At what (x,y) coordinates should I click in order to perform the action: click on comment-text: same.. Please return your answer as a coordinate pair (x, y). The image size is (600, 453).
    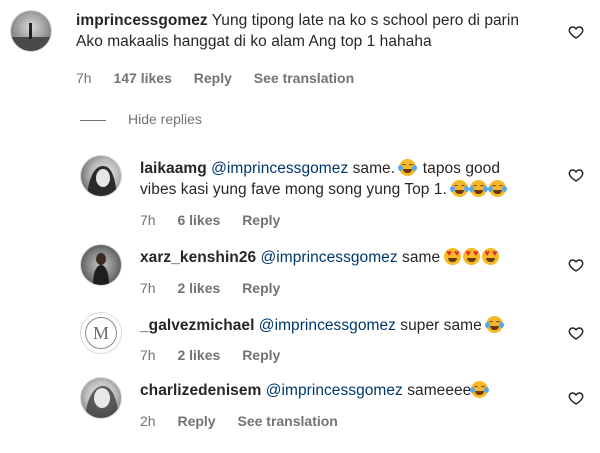
    Looking at the image, I should click on (374, 168).